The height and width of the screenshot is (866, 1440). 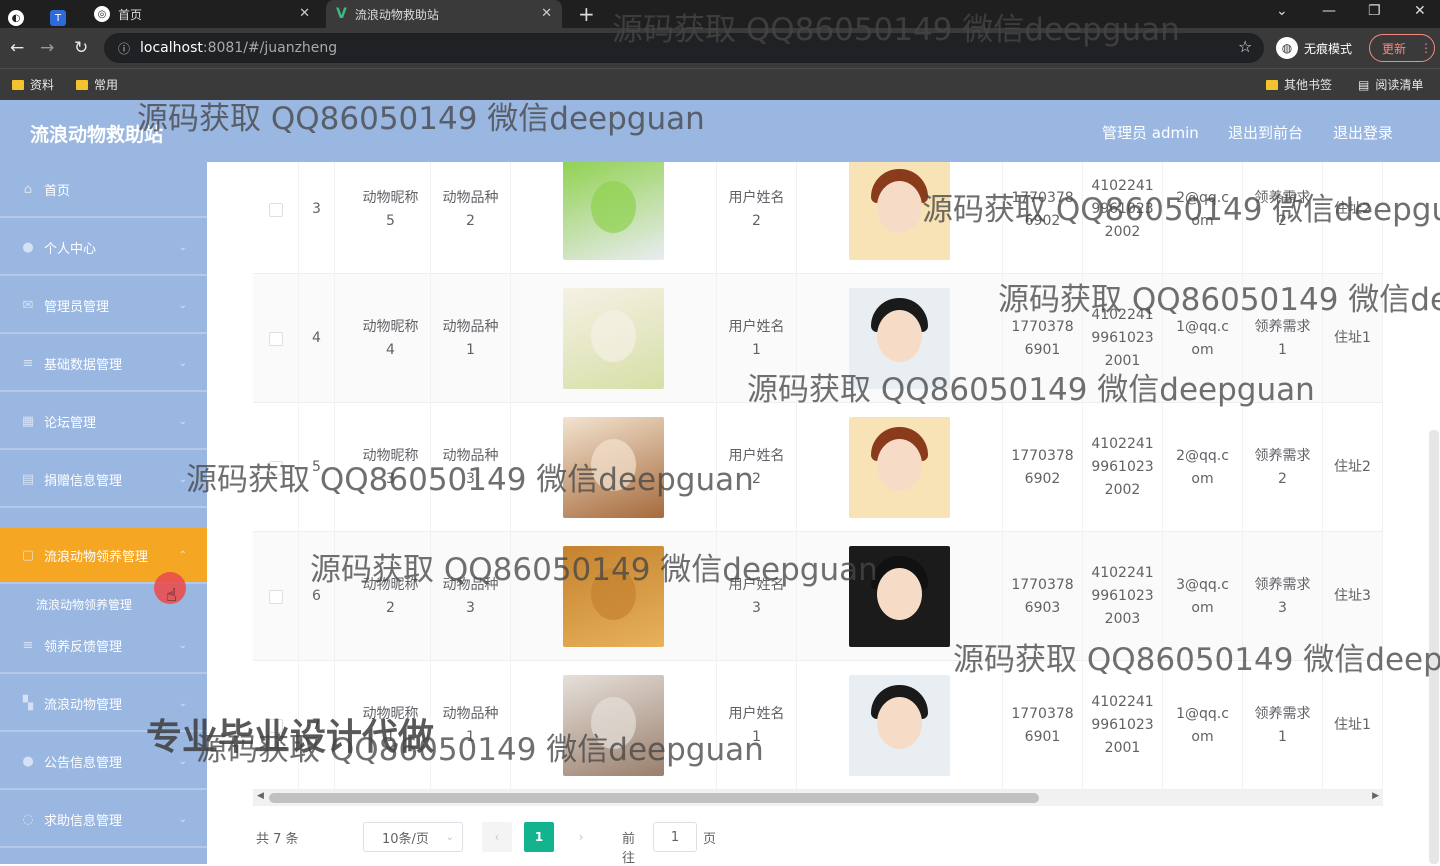 What do you see at coordinates (103, 704) in the screenshot?
I see `sidebar-item-animals: ▚ 流浪动物管理 ⌄` at bounding box center [103, 704].